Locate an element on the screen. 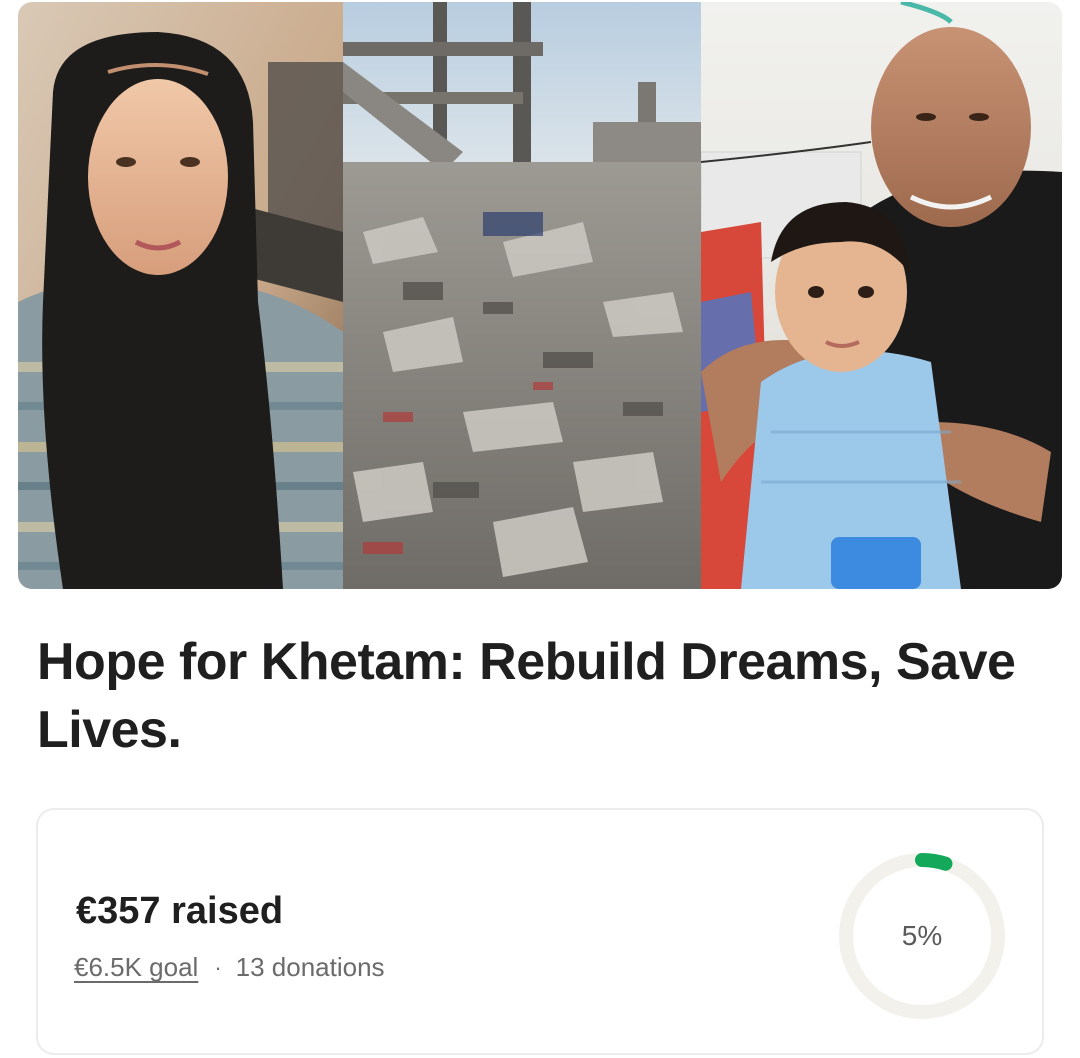 The width and height of the screenshot is (1080, 1058). donation-count: 13 donations is located at coordinates (310, 967).